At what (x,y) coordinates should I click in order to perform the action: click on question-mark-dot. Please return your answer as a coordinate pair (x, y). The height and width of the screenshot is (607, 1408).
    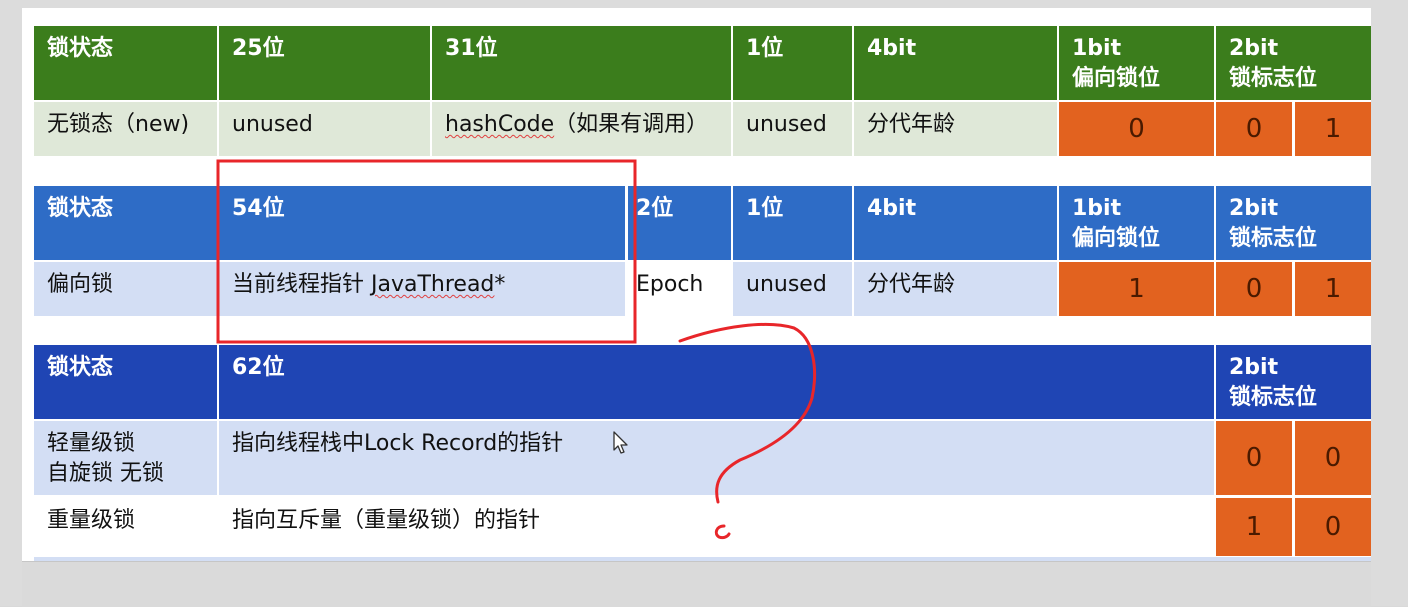
    Looking at the image, I should click on (722, 532).